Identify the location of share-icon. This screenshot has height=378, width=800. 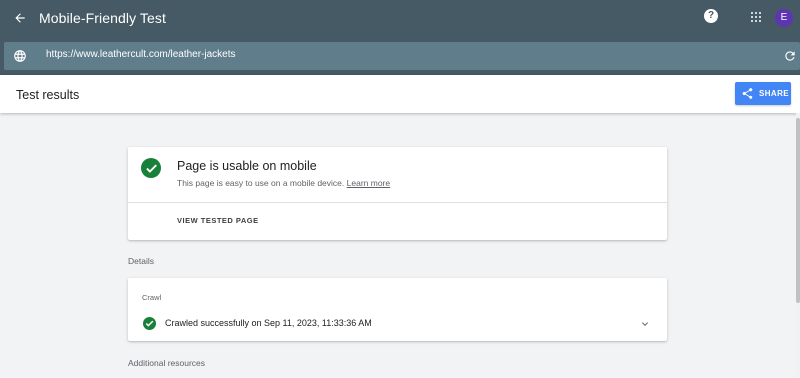
(747, 93).